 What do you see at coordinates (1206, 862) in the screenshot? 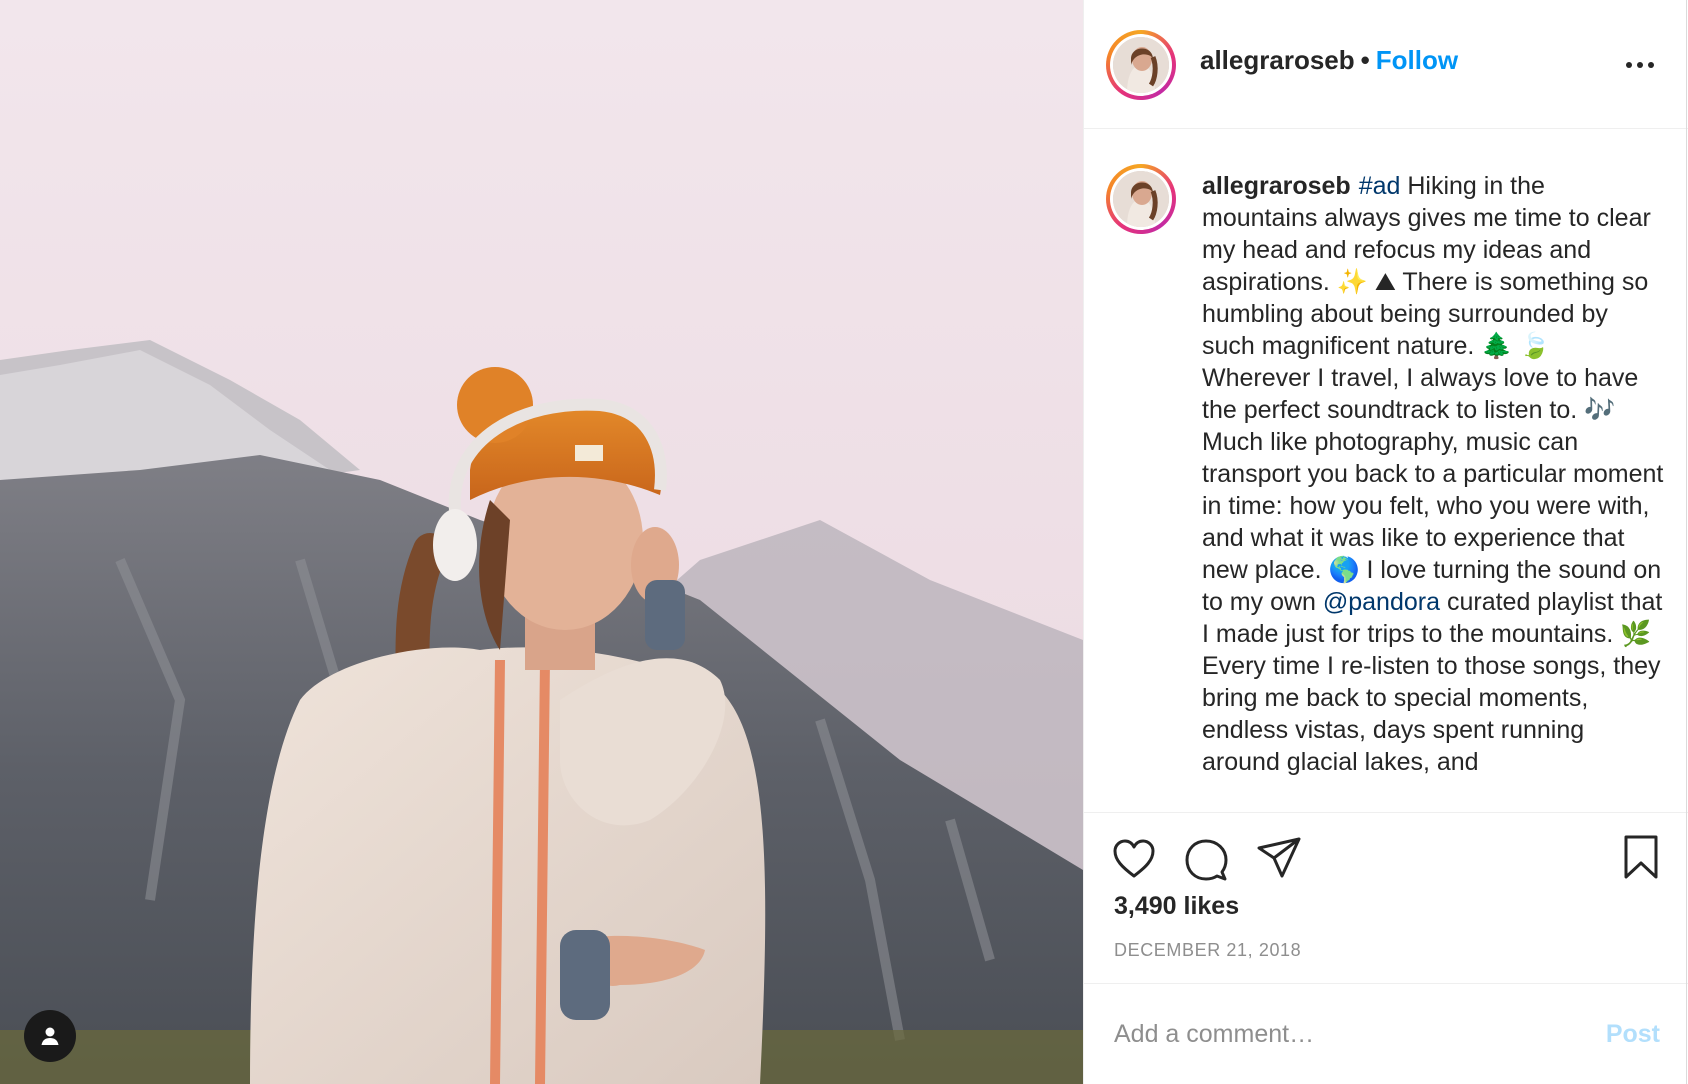
I see `comment-bubble-icon` at bounding box center [1206, 862].